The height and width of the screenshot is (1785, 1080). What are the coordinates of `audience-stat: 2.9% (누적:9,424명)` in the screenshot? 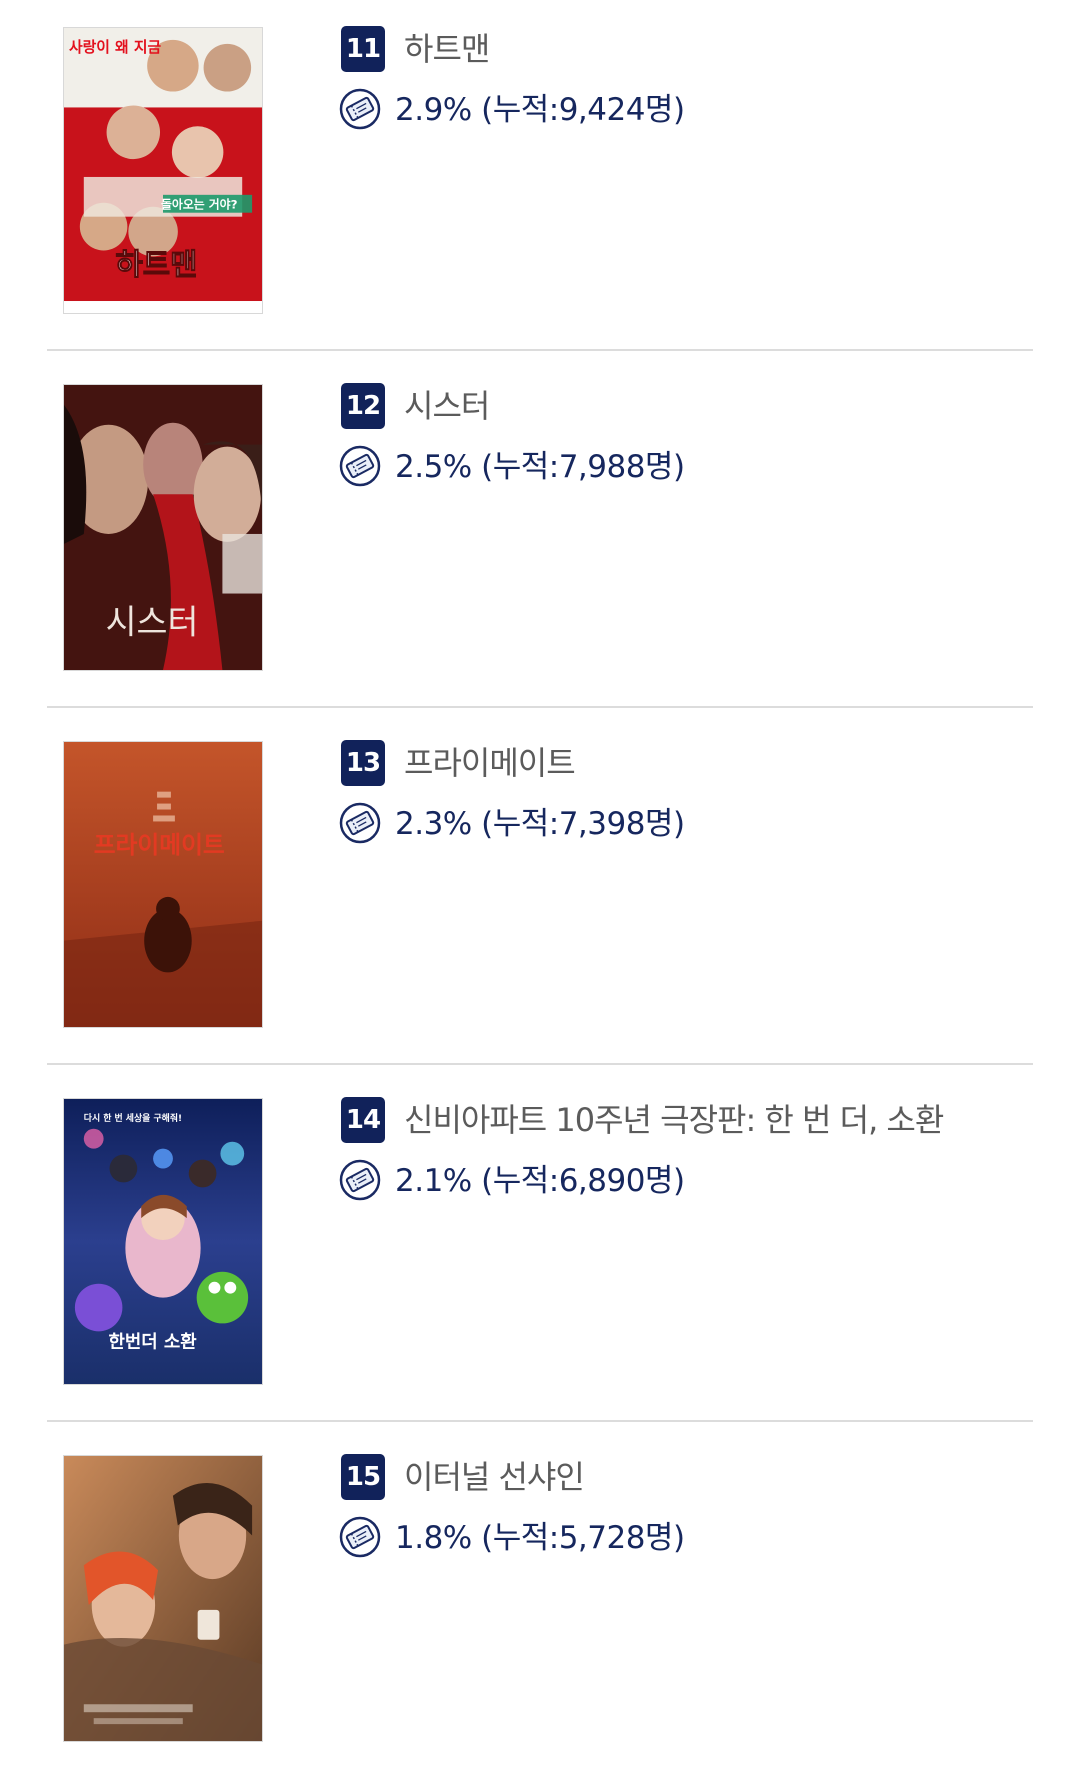 It's located at (540, 110).